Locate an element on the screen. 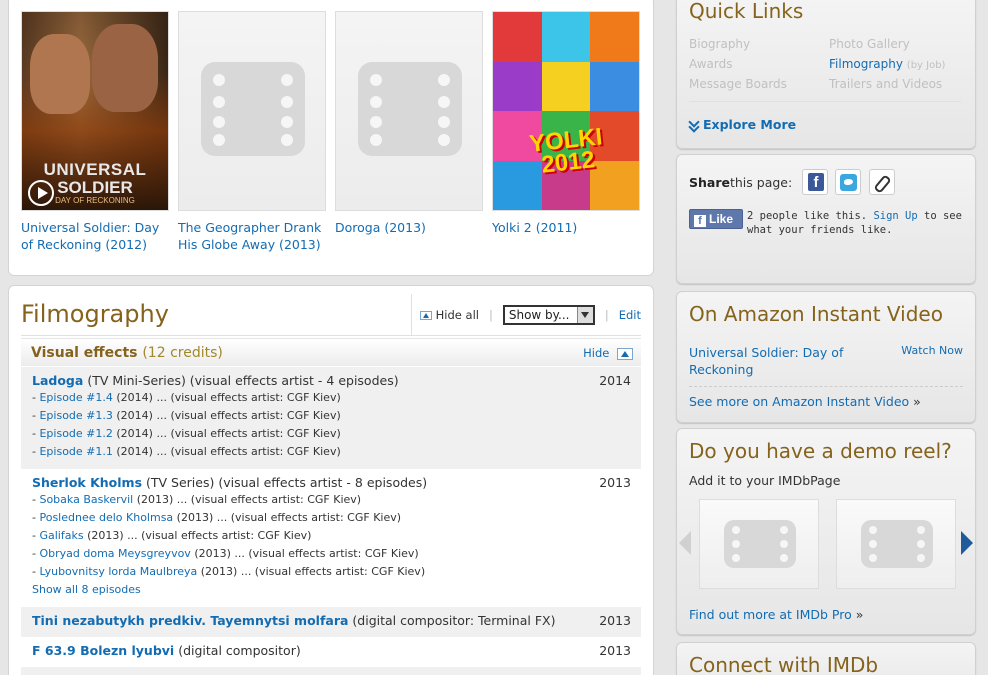  credit-year: 2014 is located at coordinates (615, 380).